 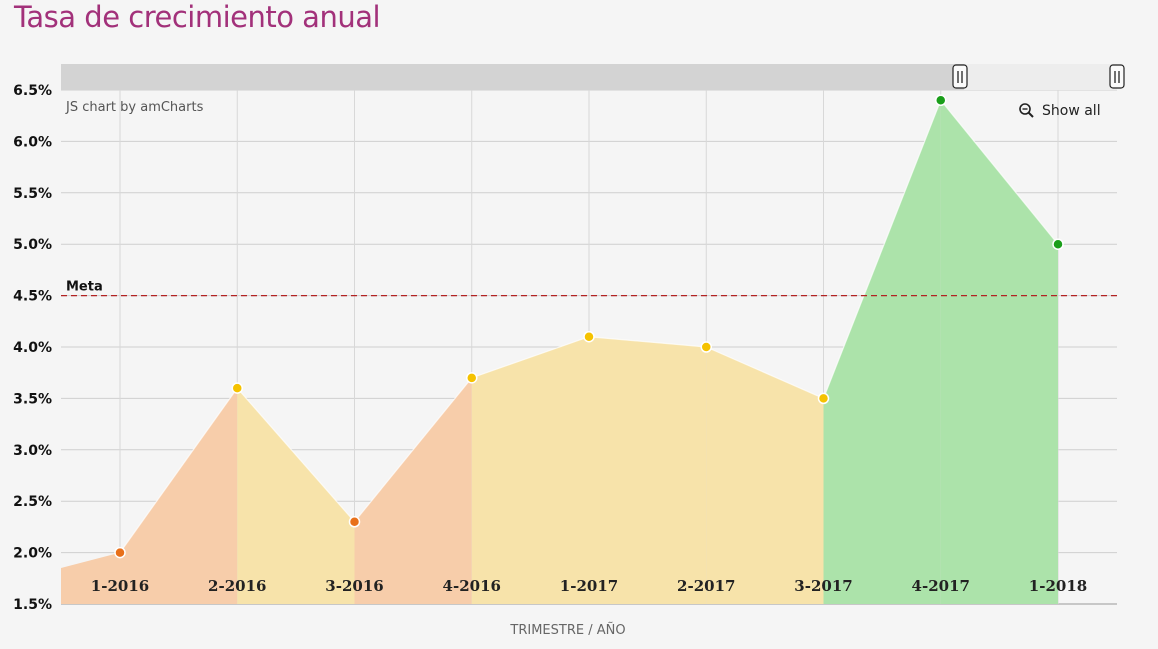 I want to click on x-tick-label: 4-2017, so click(x=941, y=586).